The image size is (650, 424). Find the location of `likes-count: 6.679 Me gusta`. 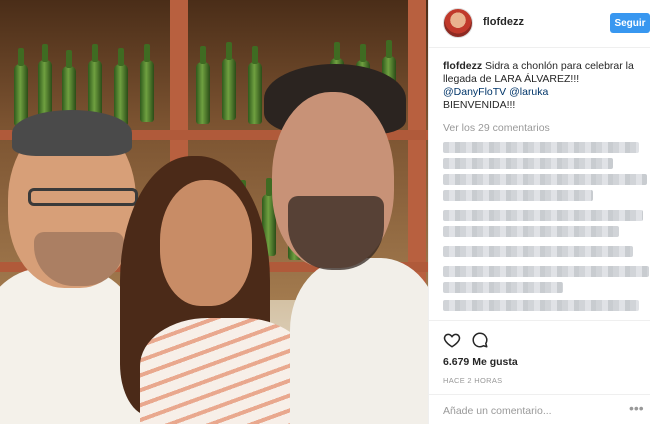

likes-count: 6.679 Me gusta is located at coordinates (480, 362).